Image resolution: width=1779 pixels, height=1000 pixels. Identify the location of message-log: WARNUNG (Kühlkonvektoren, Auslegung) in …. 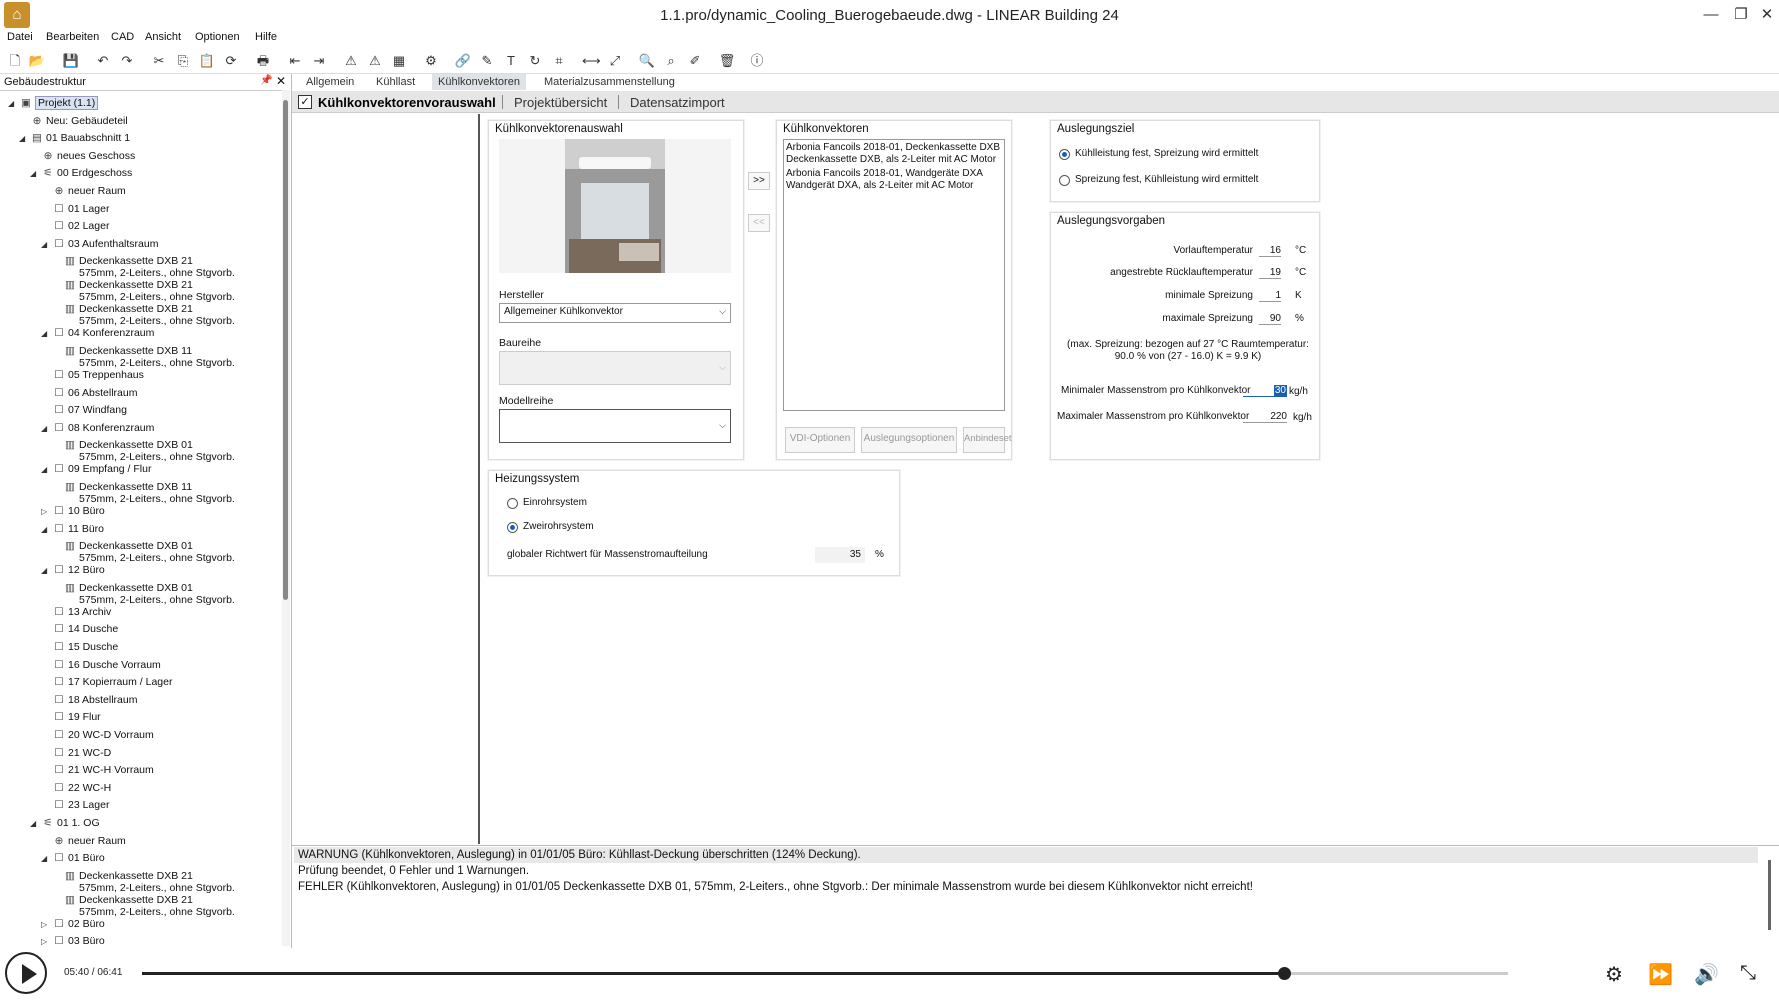
(1035, 896).